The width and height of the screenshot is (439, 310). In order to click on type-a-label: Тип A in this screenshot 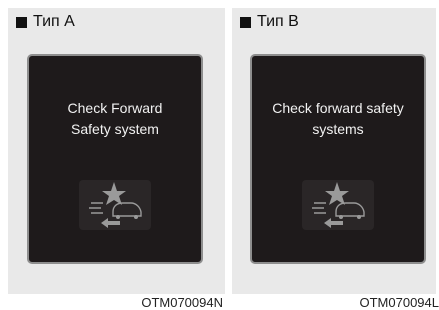, I will do `click(45, 22)`.